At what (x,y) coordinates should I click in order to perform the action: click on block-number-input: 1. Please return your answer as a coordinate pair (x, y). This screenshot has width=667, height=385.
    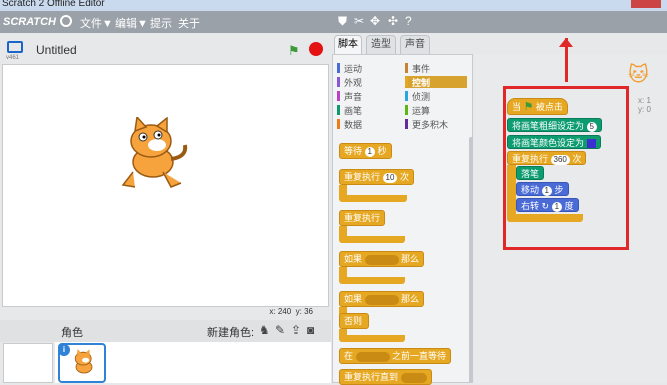
    Looking at the image, I should click on (369, 151).